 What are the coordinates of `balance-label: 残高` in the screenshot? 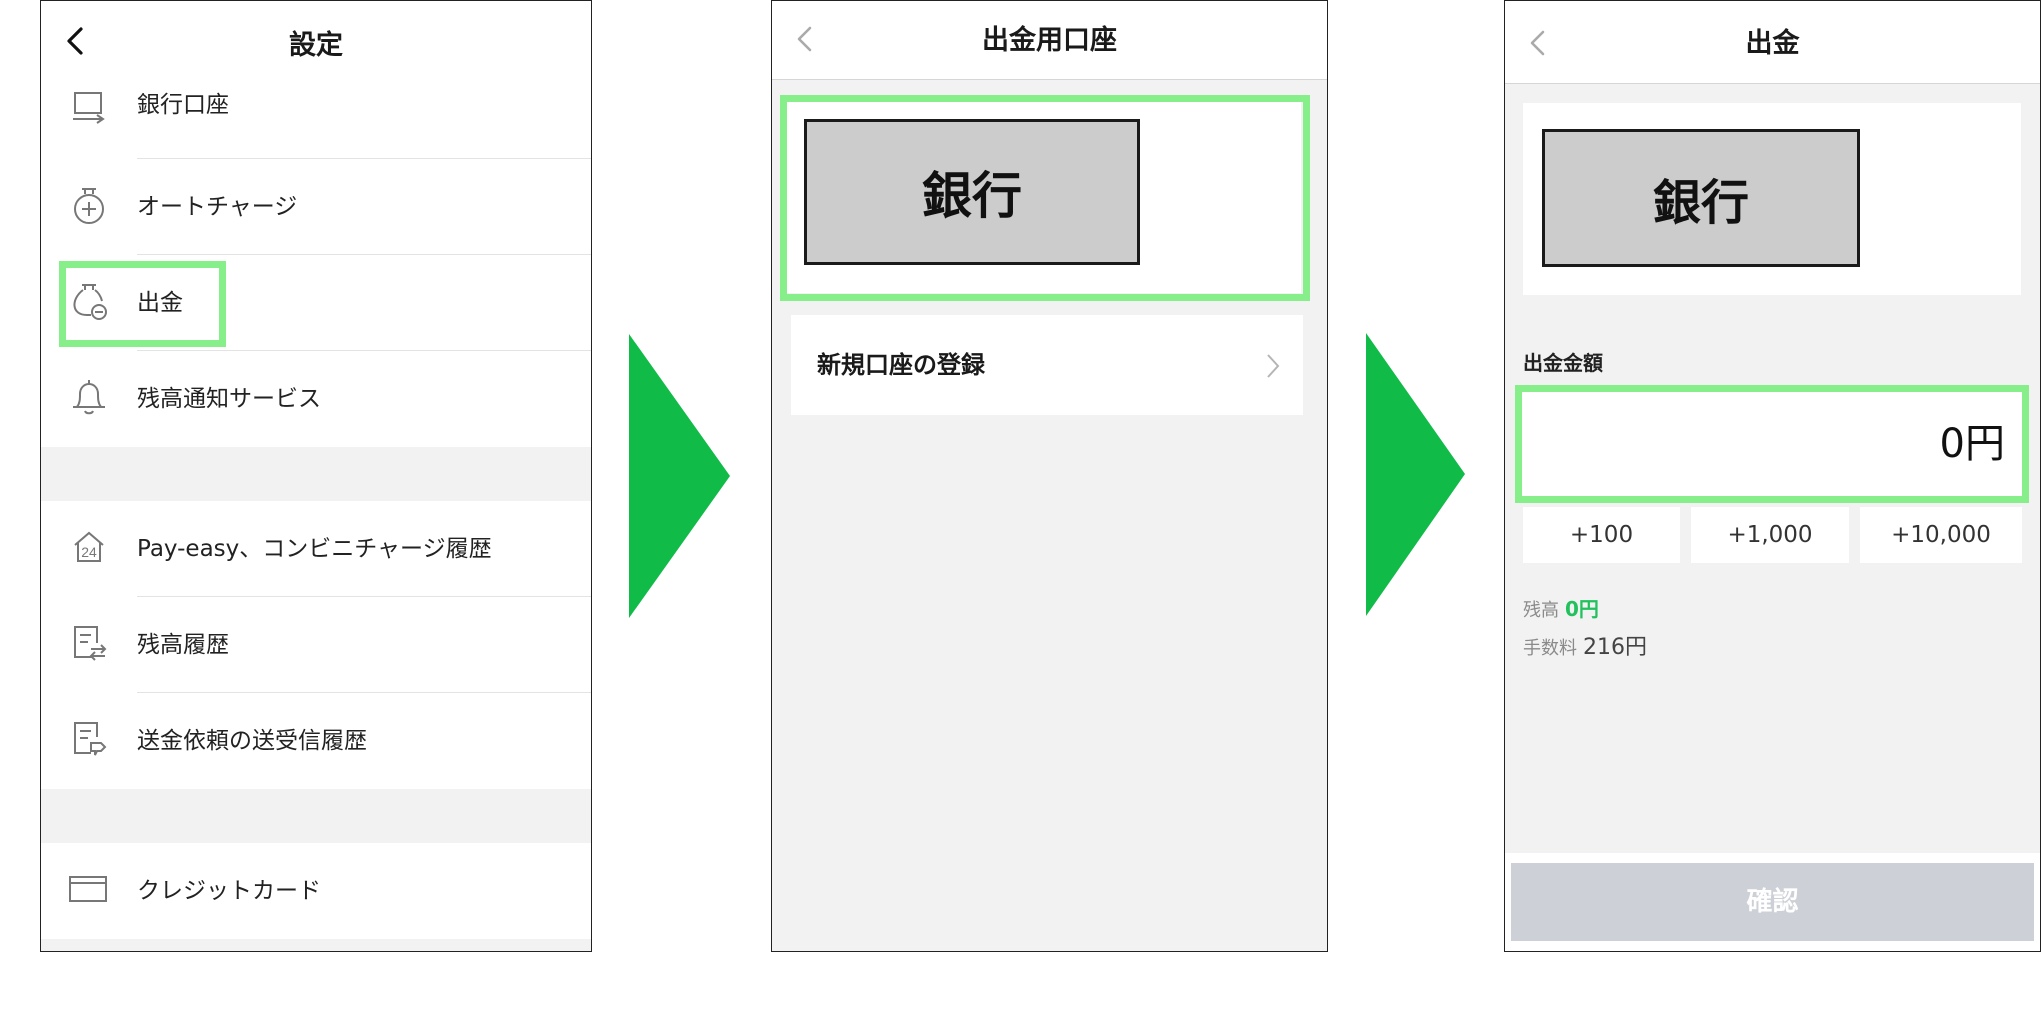 It's located at (1541, 610).